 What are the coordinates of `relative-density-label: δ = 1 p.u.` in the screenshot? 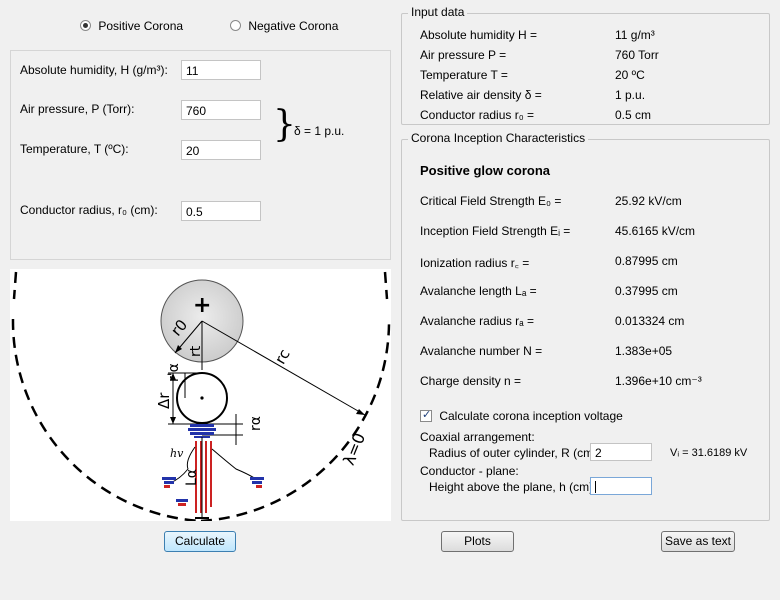 It's located at (319, 131).